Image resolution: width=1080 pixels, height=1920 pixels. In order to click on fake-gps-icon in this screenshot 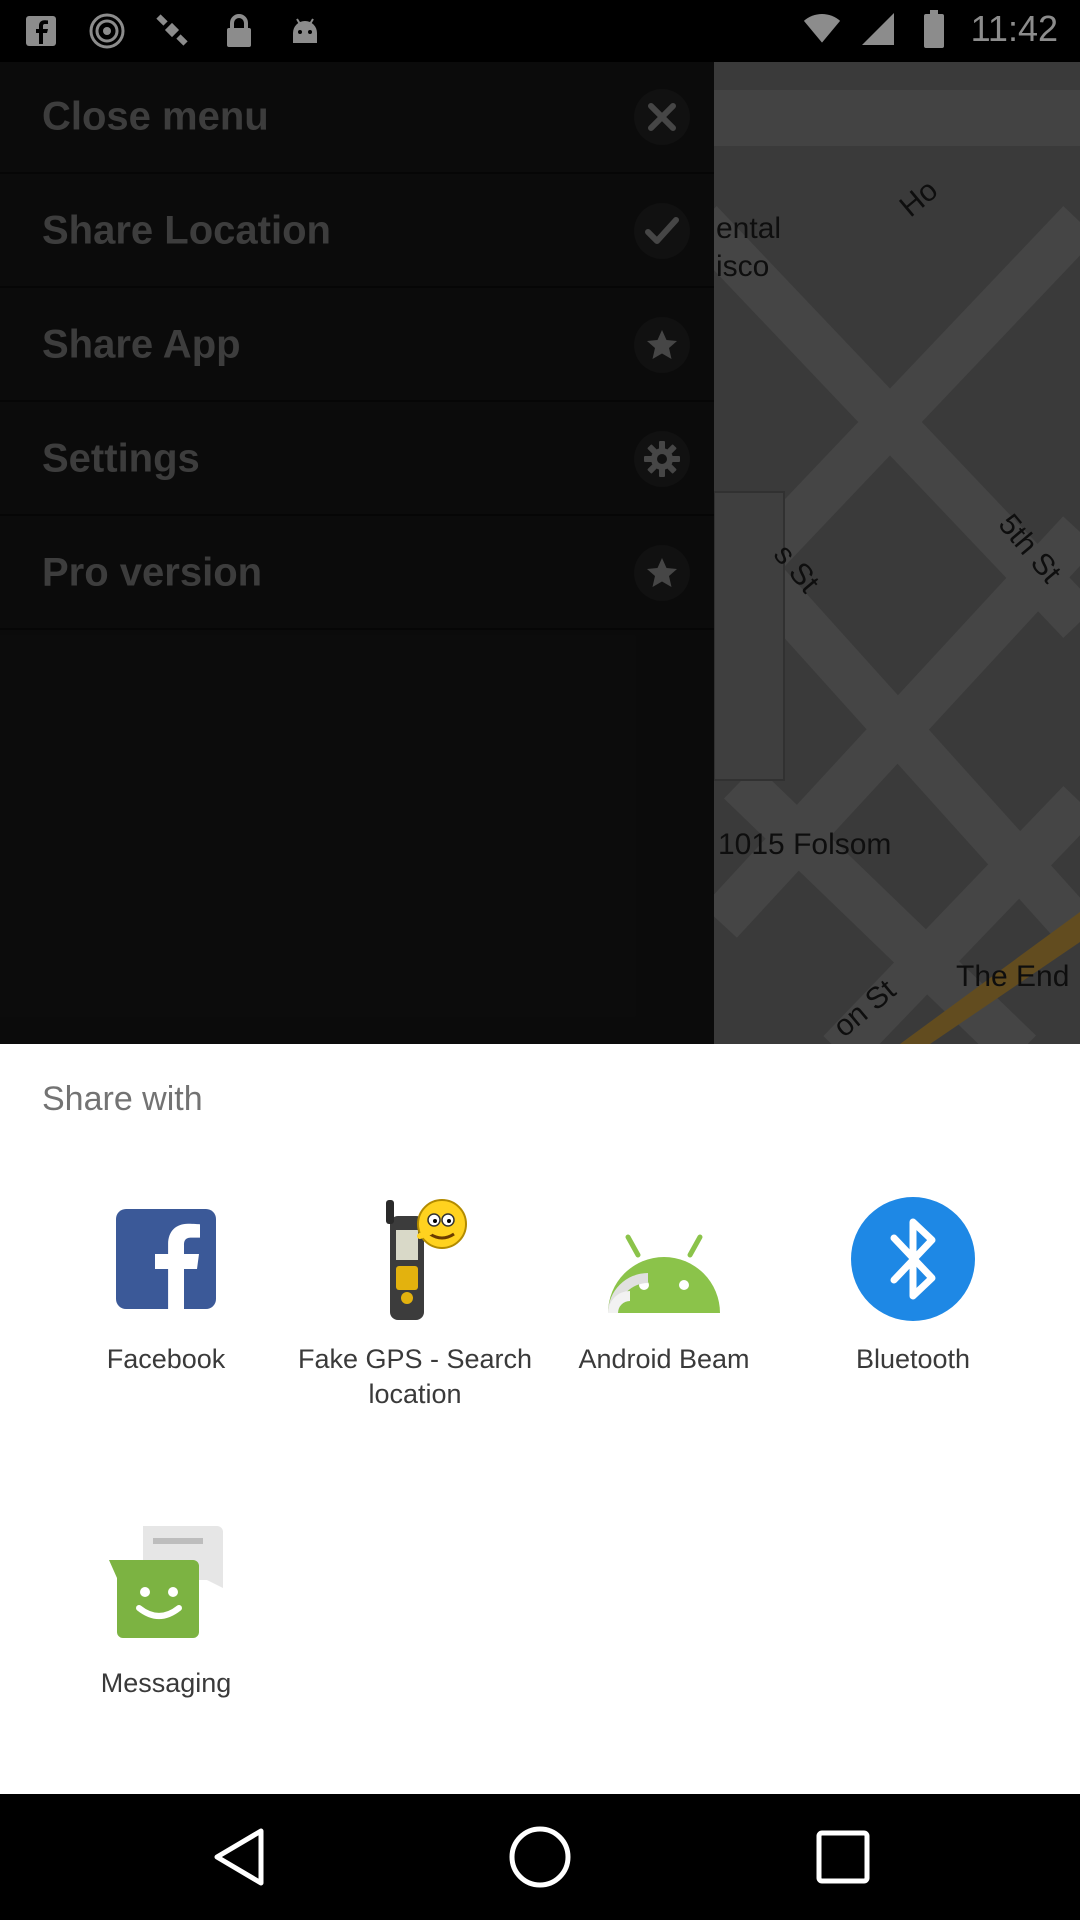, I will do `click(415, 1259)`.